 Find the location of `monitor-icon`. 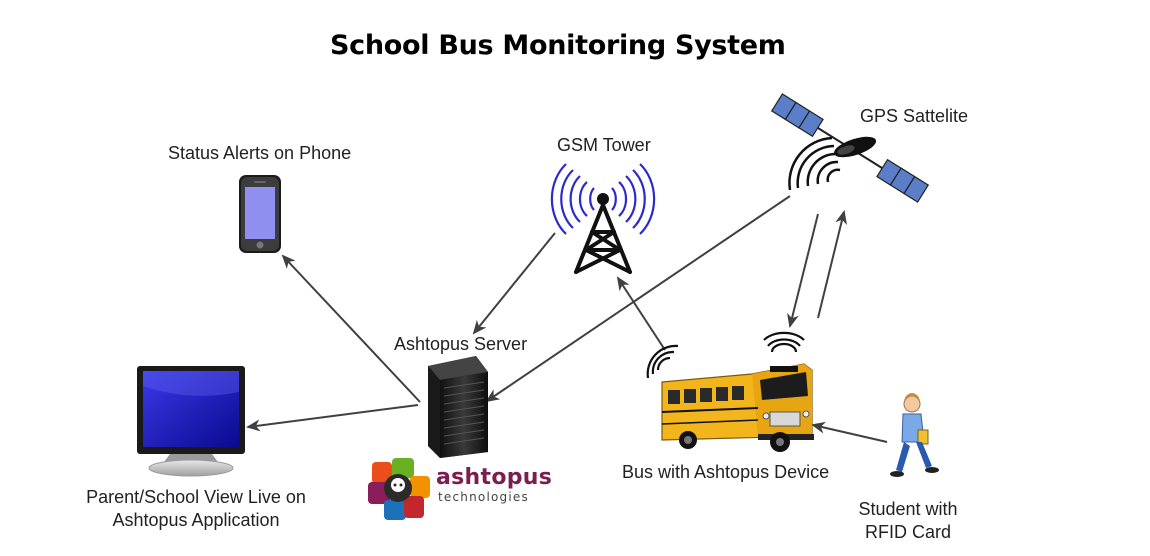

monitor-icon is located at coordinates (191, 421).